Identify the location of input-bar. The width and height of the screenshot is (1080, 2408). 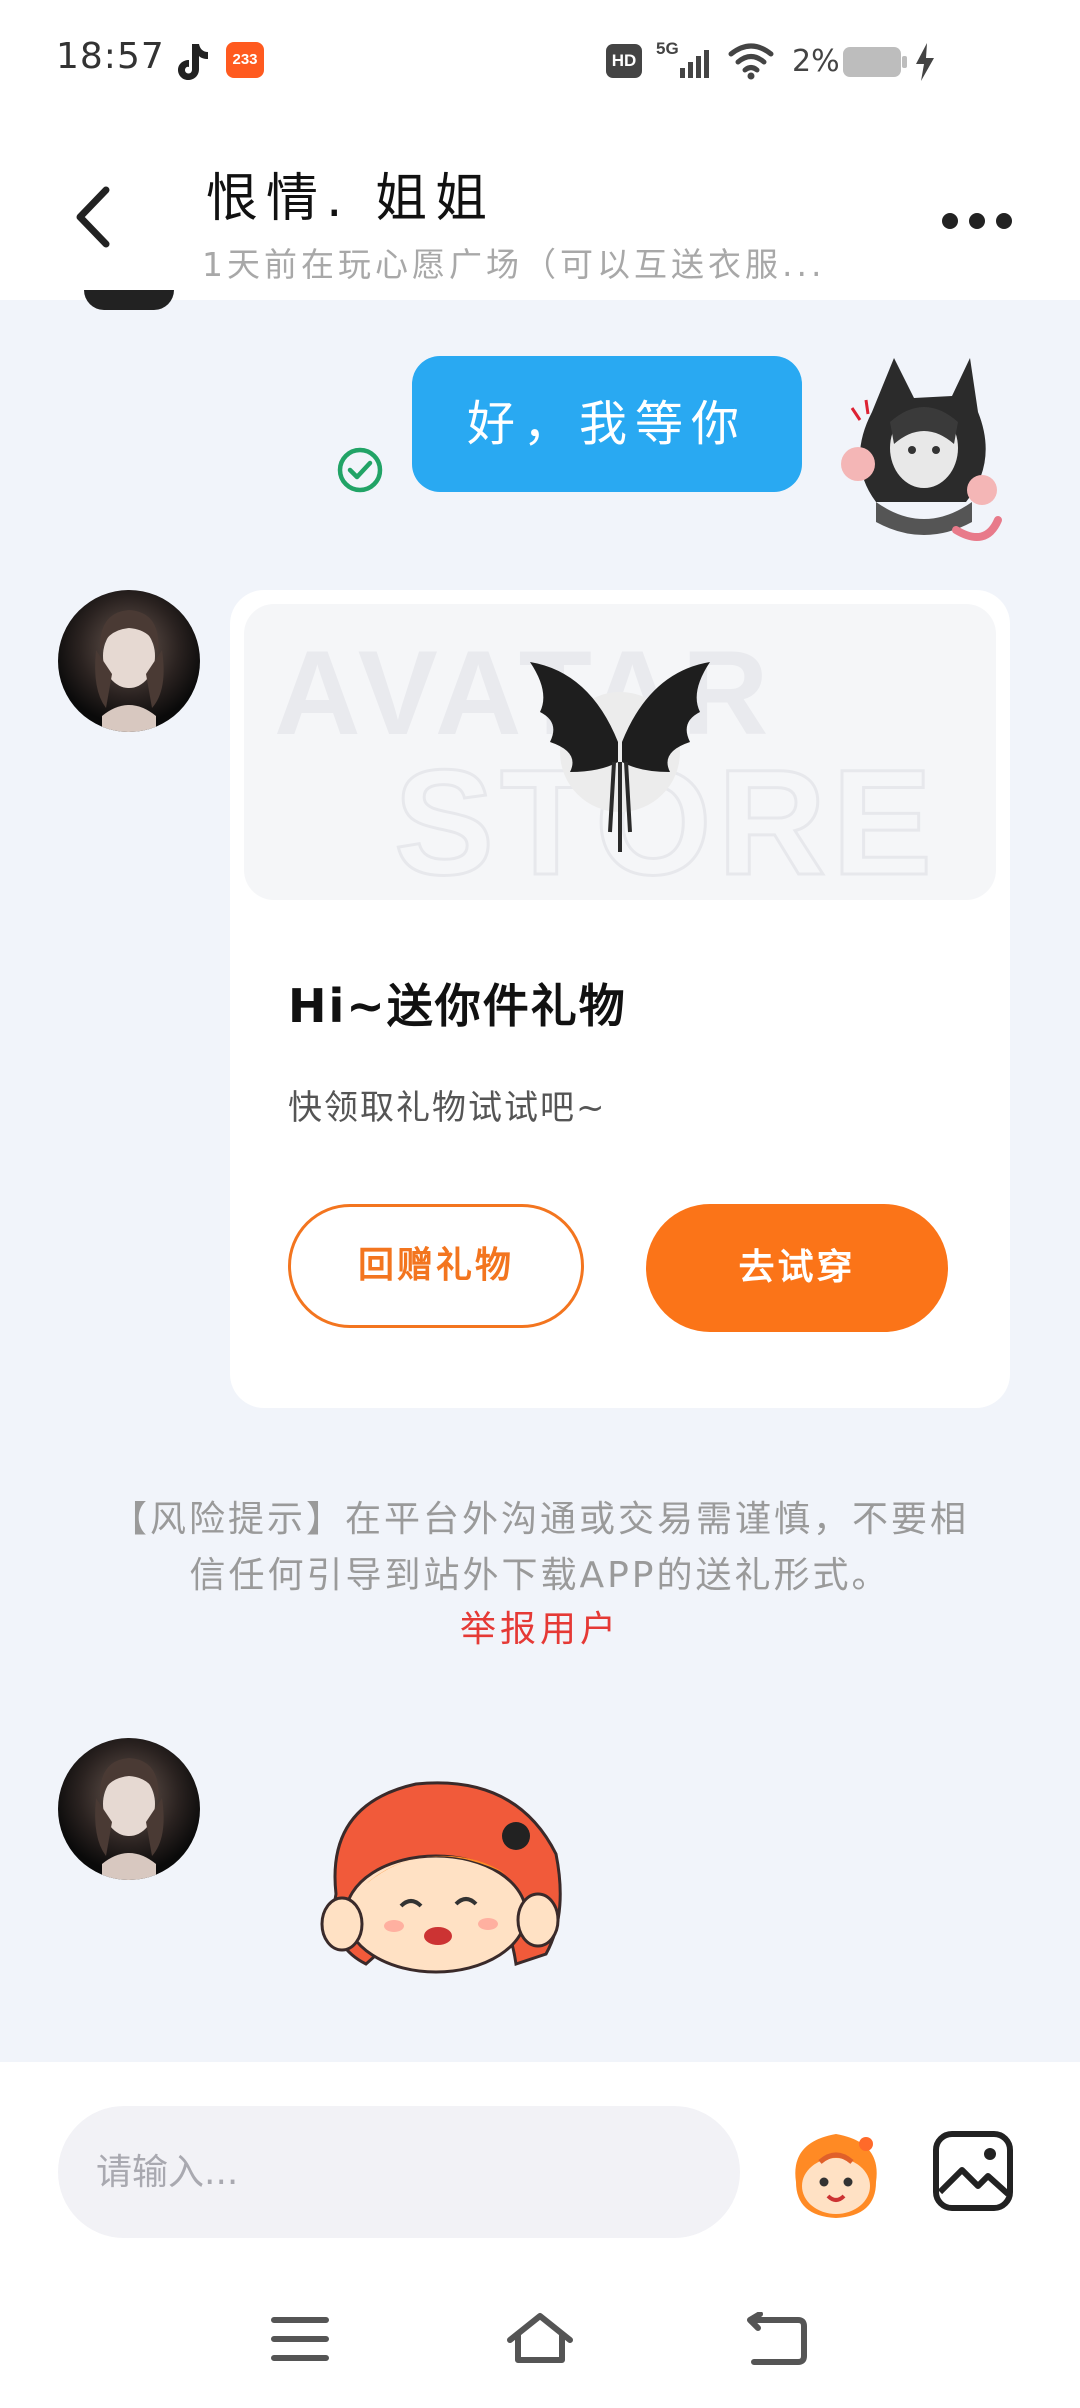
(540, 2169).